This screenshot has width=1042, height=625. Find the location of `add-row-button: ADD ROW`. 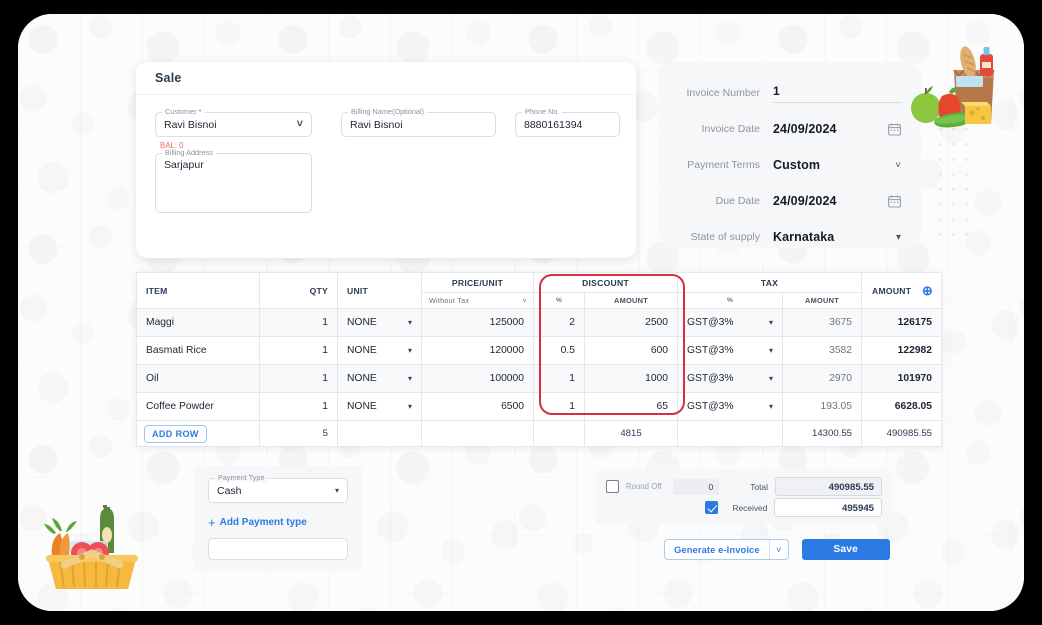

add-row-button: ADD ROW is located at coordinates (175, 433).